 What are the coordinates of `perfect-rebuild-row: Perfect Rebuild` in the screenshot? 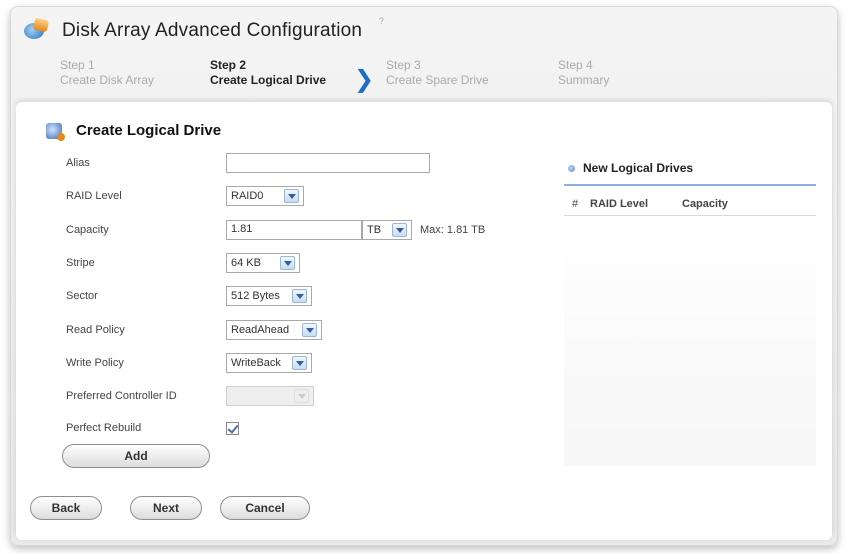 It's located at (301, 428).